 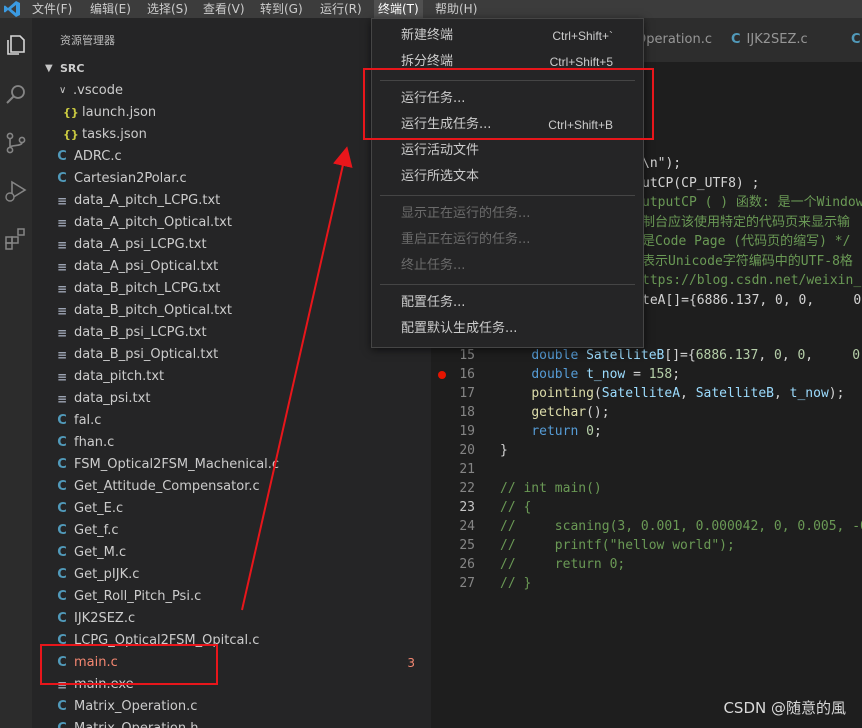 What do you see at coordinates (231, 531) in the screenshot?
I see `tree-item: C Get_f.c` at bounding box center [231, 531].